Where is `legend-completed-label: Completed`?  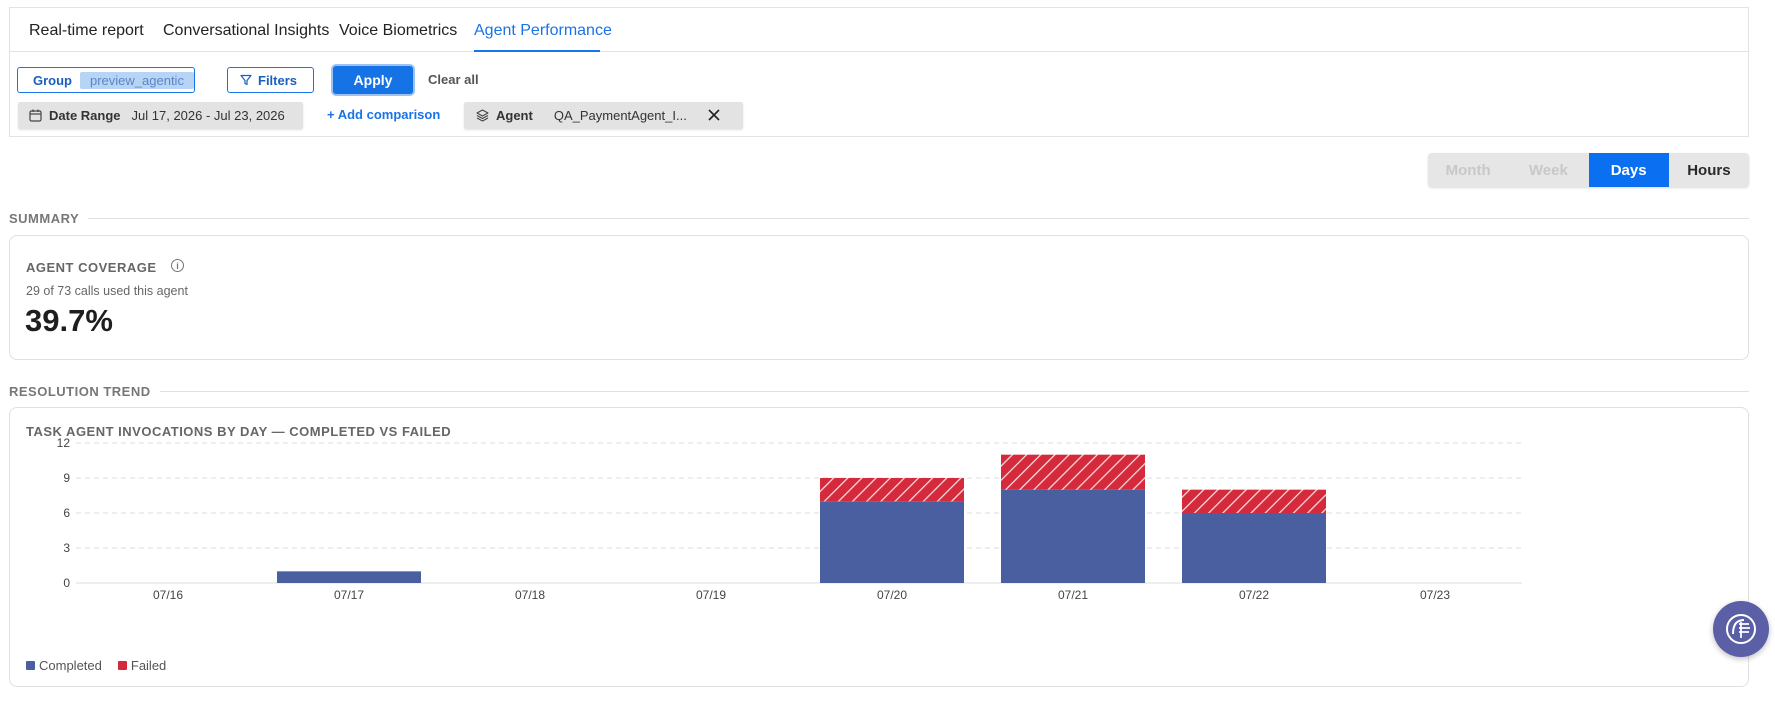
legend-completed-label: Completed is located at coordinates (70, 665).